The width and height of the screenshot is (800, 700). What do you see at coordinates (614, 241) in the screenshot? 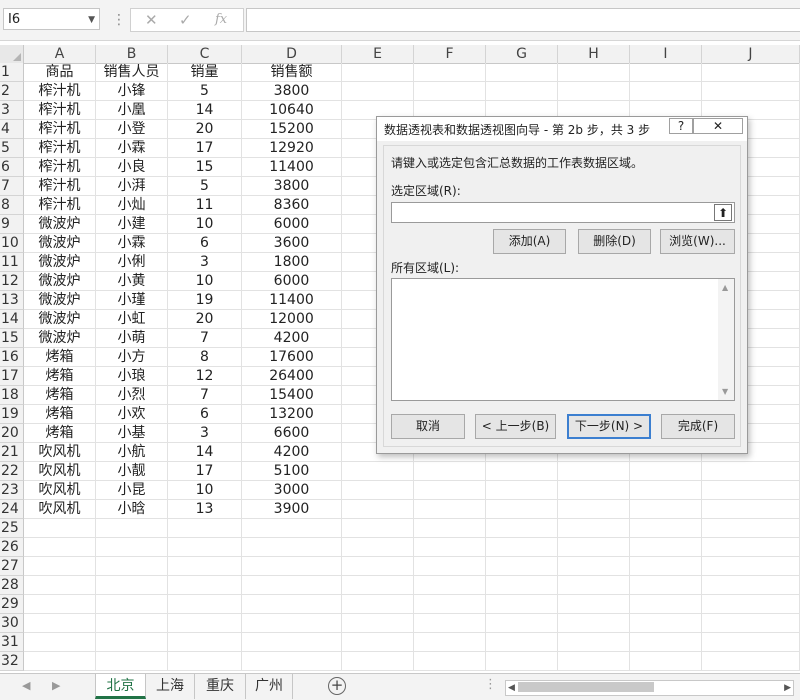
I see `delete-button: 删除(D)` at bounding box center [614, 241].